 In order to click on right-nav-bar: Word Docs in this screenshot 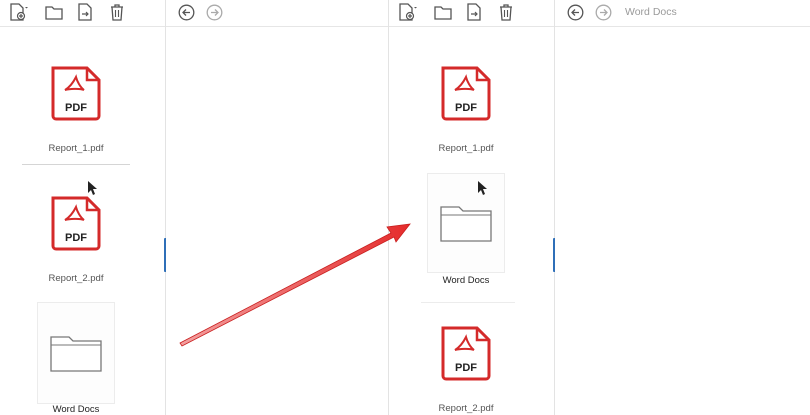, I will do `click(682, 13)`.